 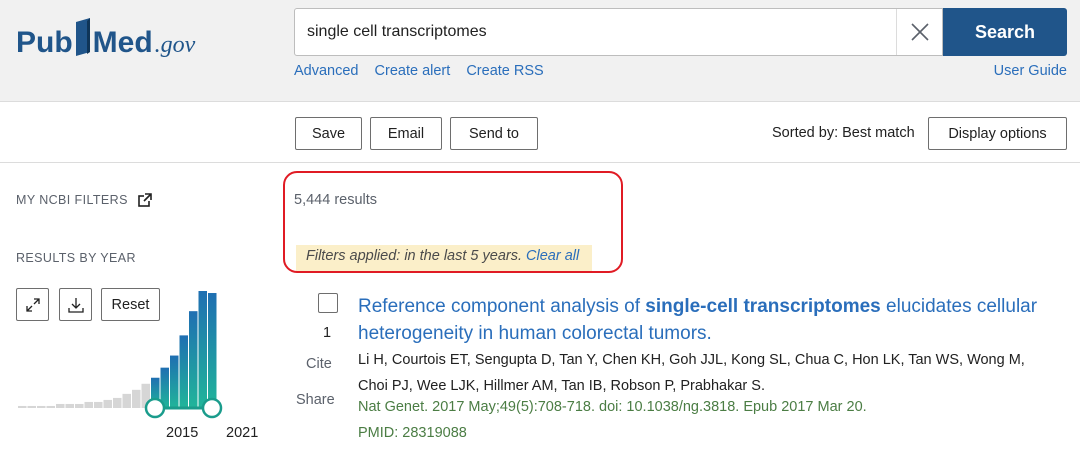 I want to click on pubmed-logo: Pub Med .gov, so click(x=105, y=33).